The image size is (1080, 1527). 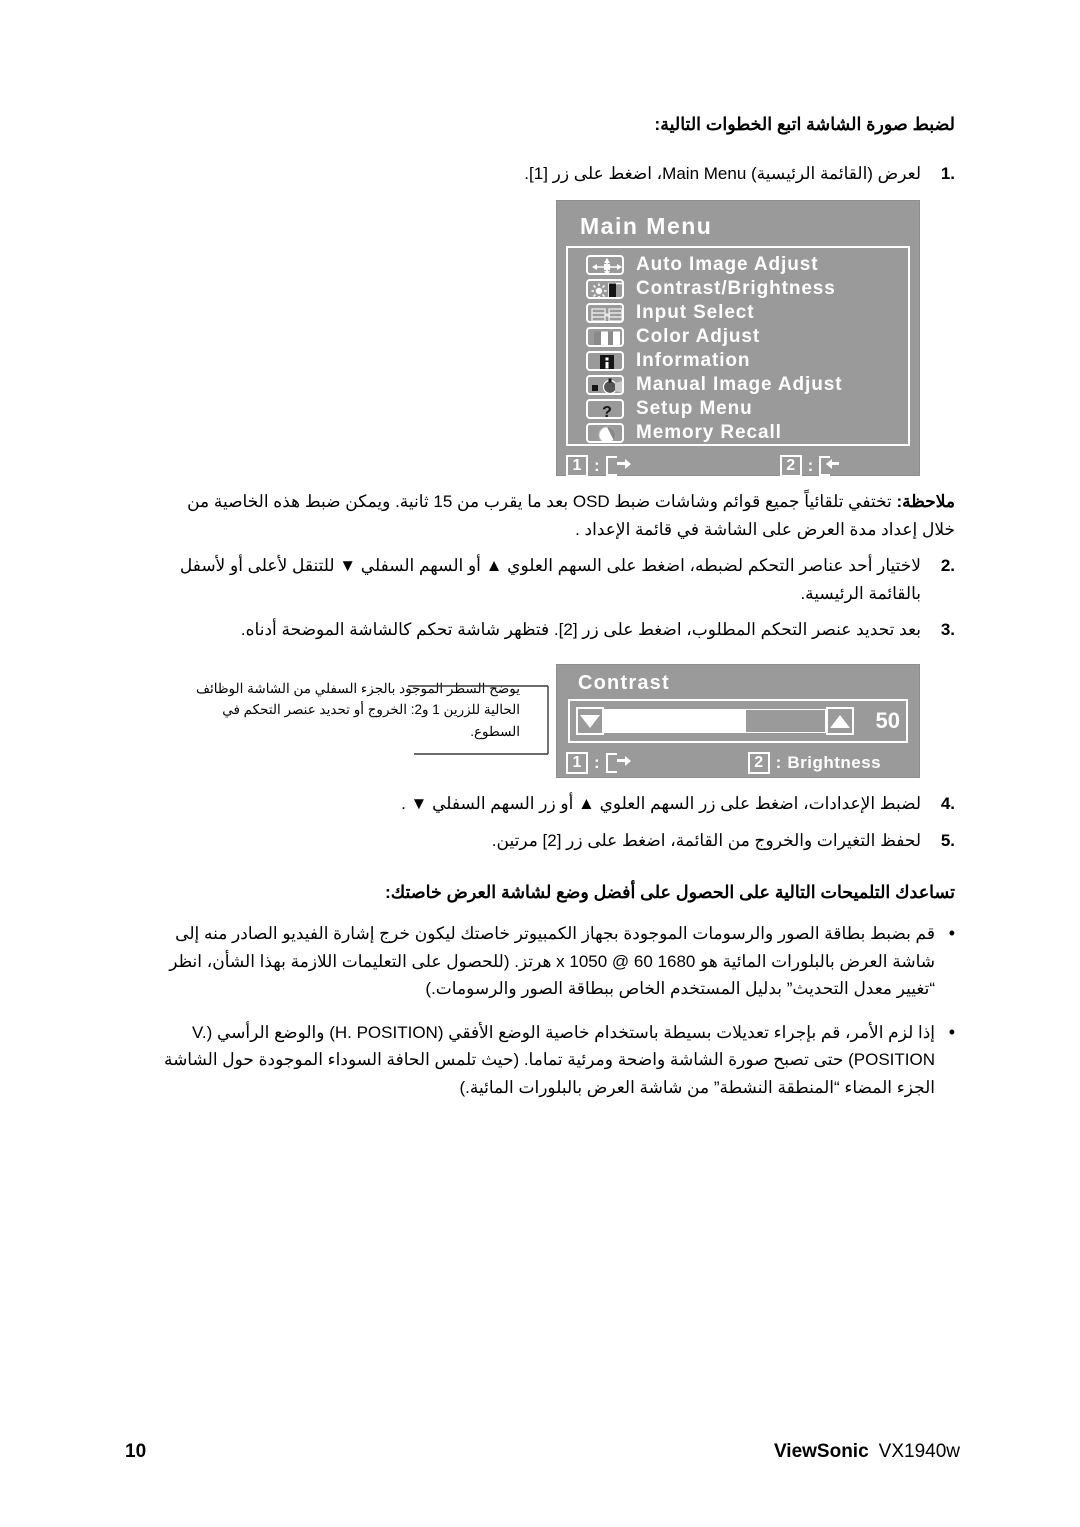 What do you see at coordinates (605, 265) in the screenshot?
I see `auto-image-adjust-icon` at bounding box center [605, 265].